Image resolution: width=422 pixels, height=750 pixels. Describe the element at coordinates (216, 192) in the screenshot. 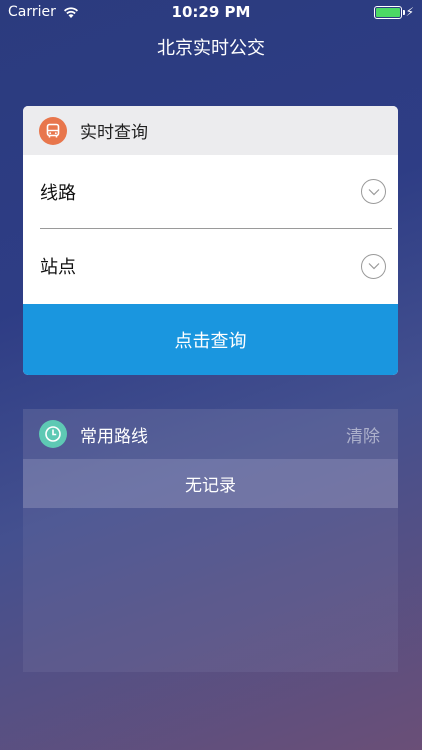

I see `route-select: 线路` at that location.